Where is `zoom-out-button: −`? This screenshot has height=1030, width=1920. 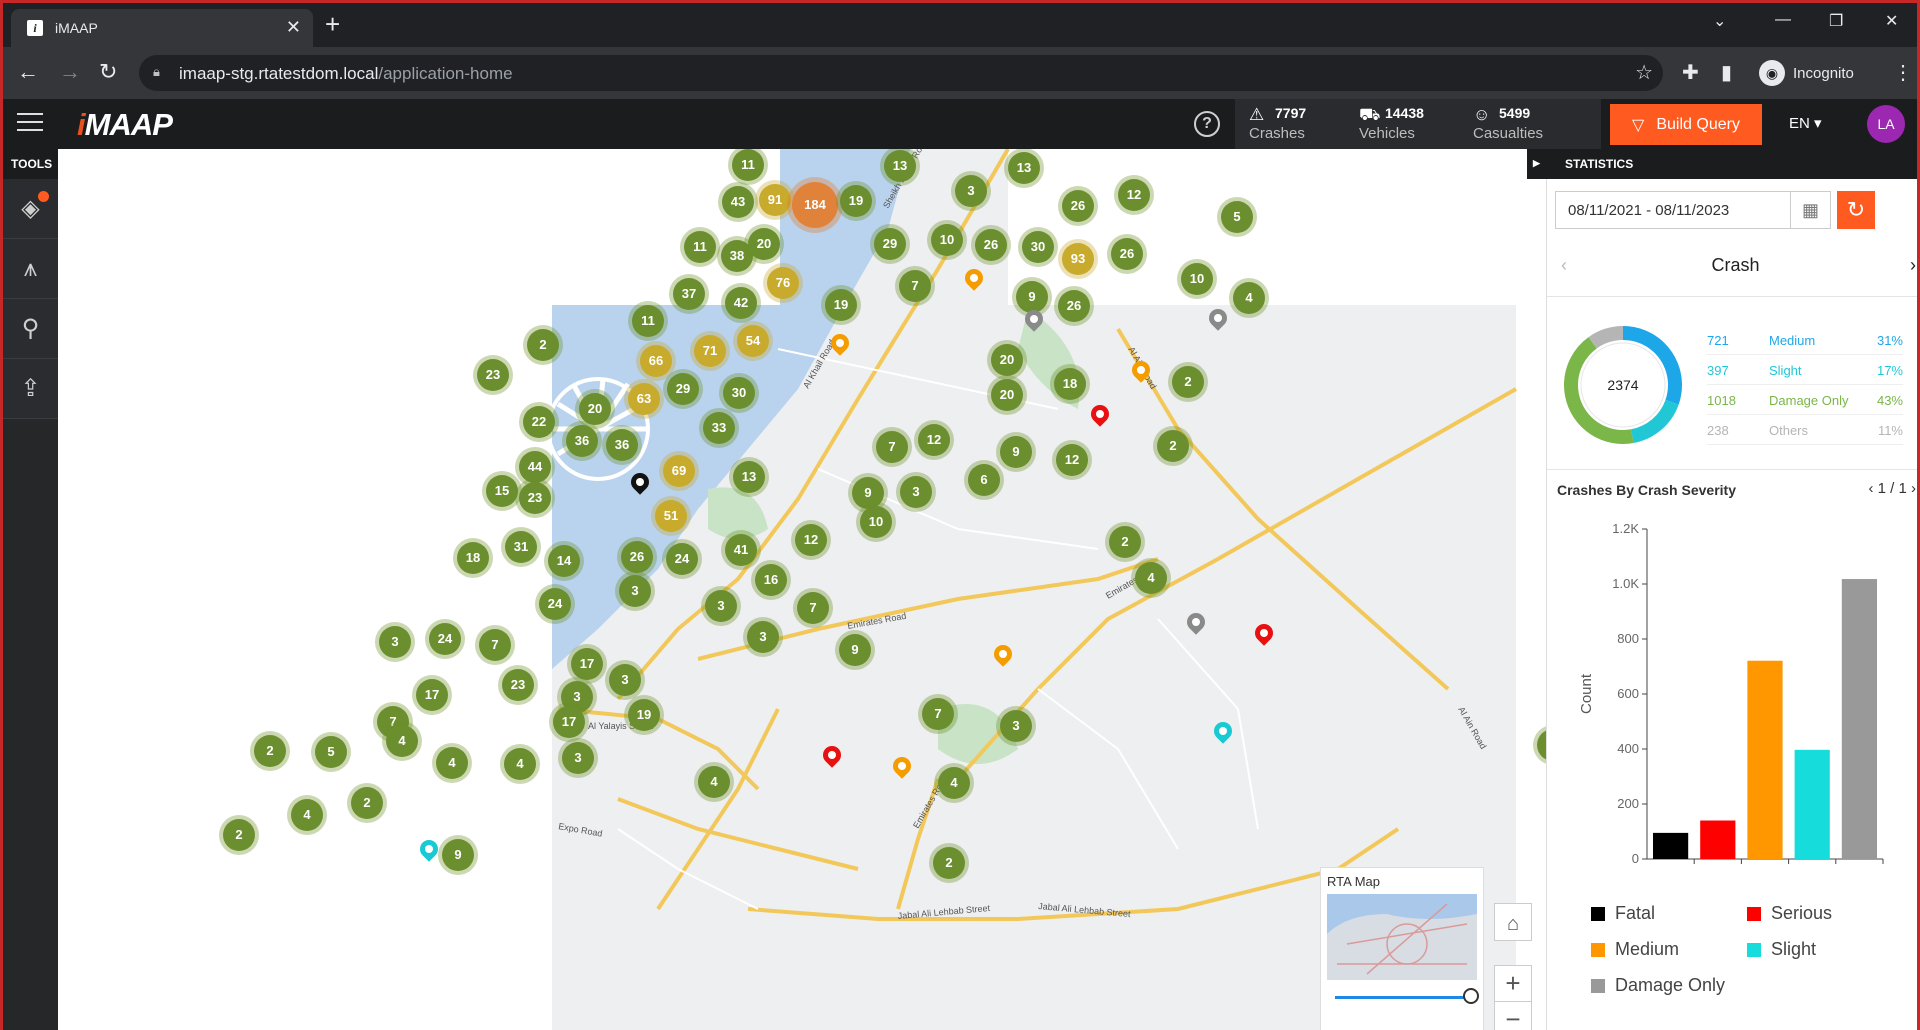
zoom-out-button: − is located at coordinates (1513, 1015).